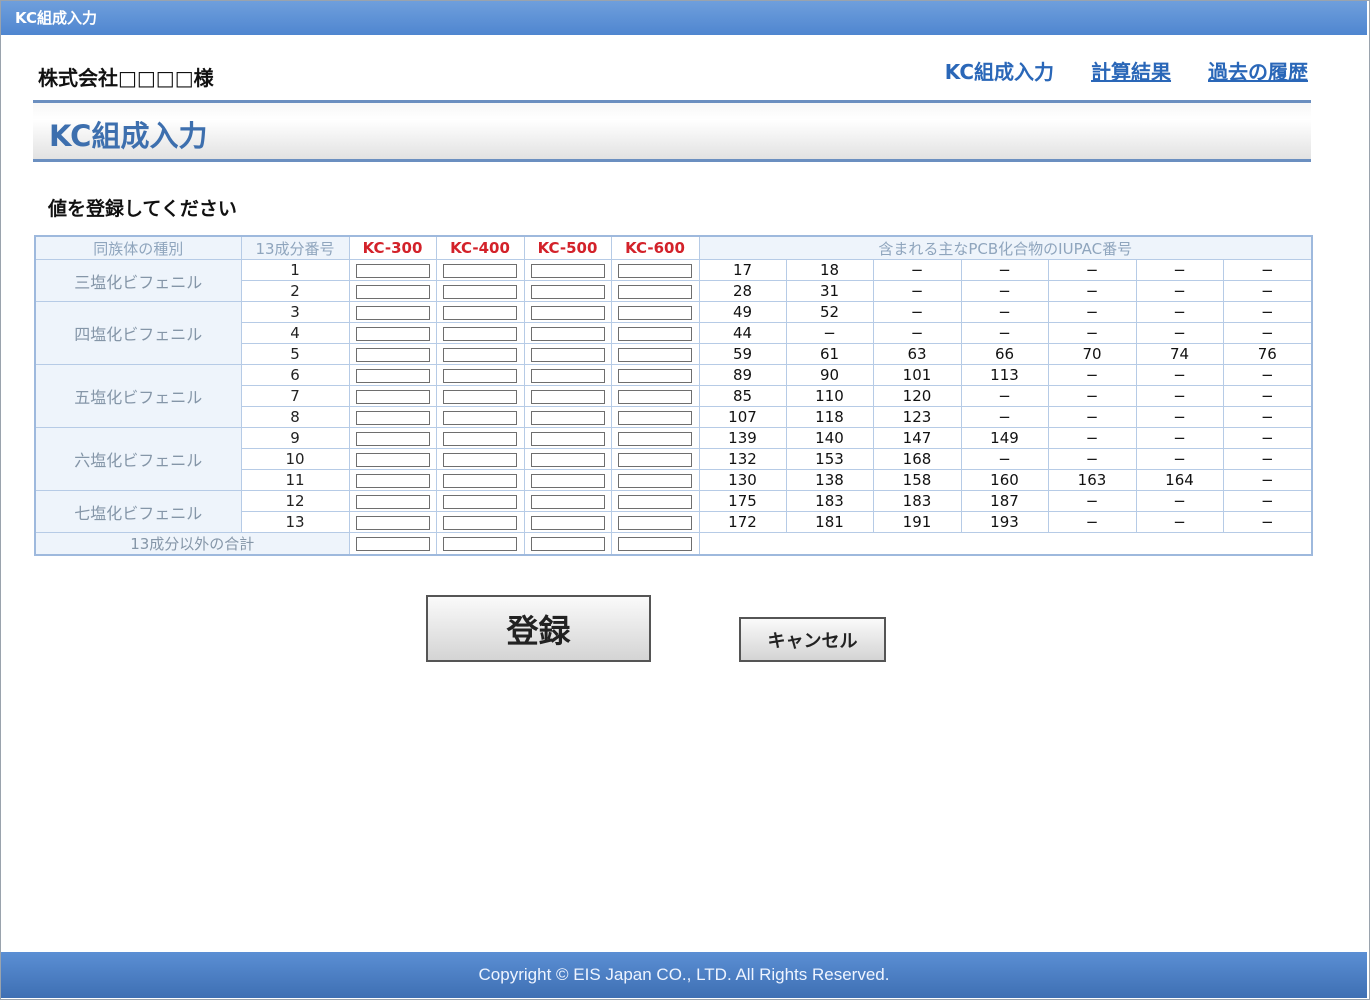 The image size is (1370, 1000). Describe the element at coordinates (742, 480) in the screenshot. I see `iupac-number: 130` at that location.